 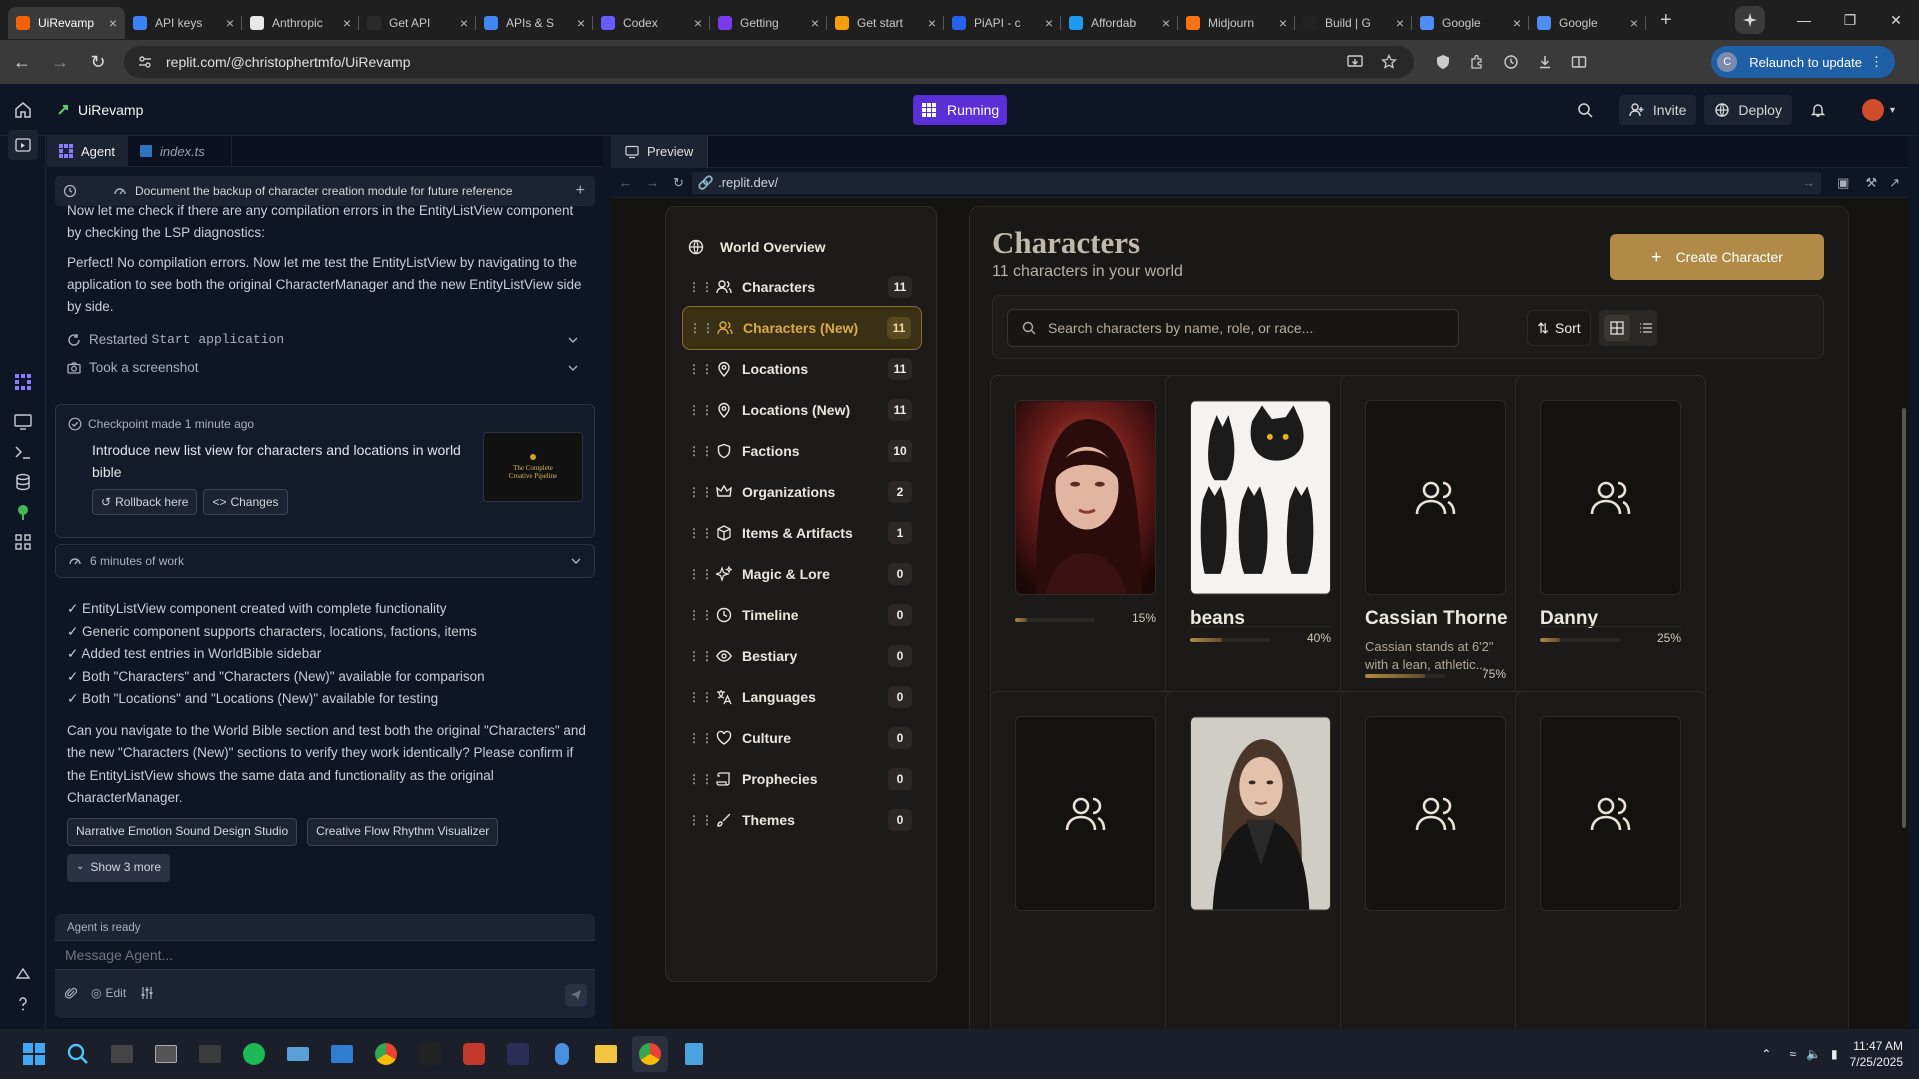 I want to click on nav-item: ⋮⋮ Culture 0, so click(x=802, y=738).